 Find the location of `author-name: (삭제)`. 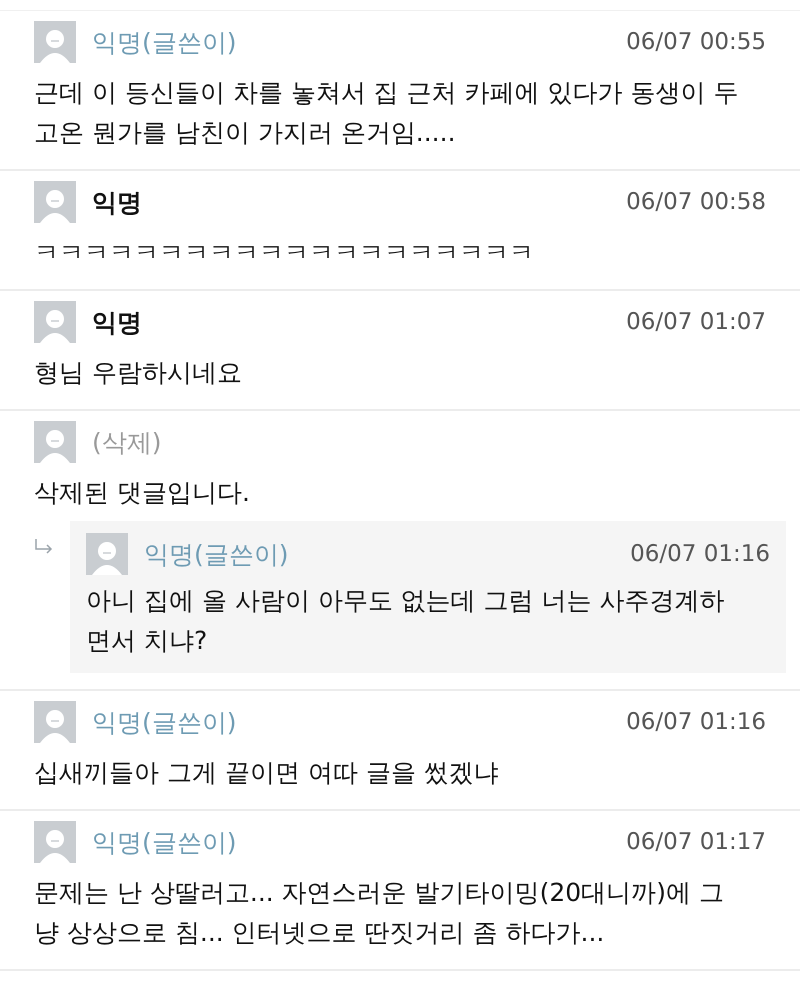

author-name: (삭제) is located at coordinates (127, 442).